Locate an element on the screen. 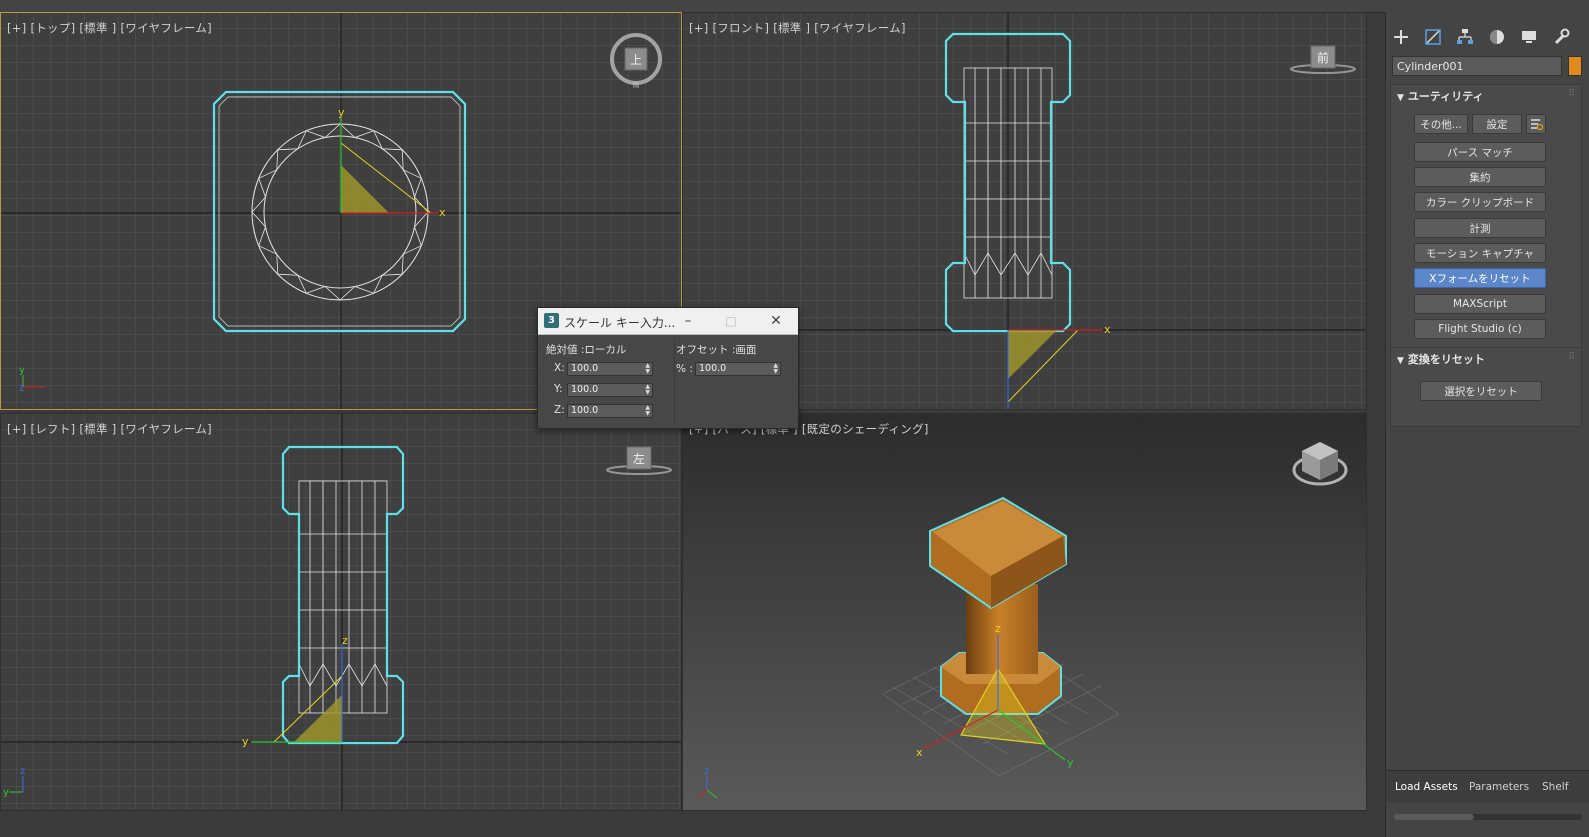 This screenshot has width=1589, height=837. y-scale-spinner: 100.0 ▲ ▼ is located at coordinates (610, 390).